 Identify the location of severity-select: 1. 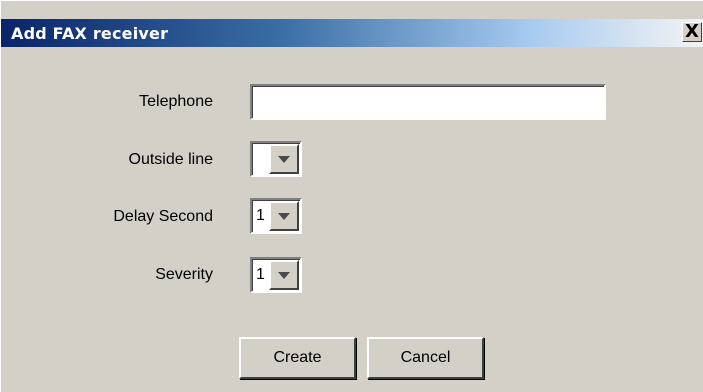
(276, 275).